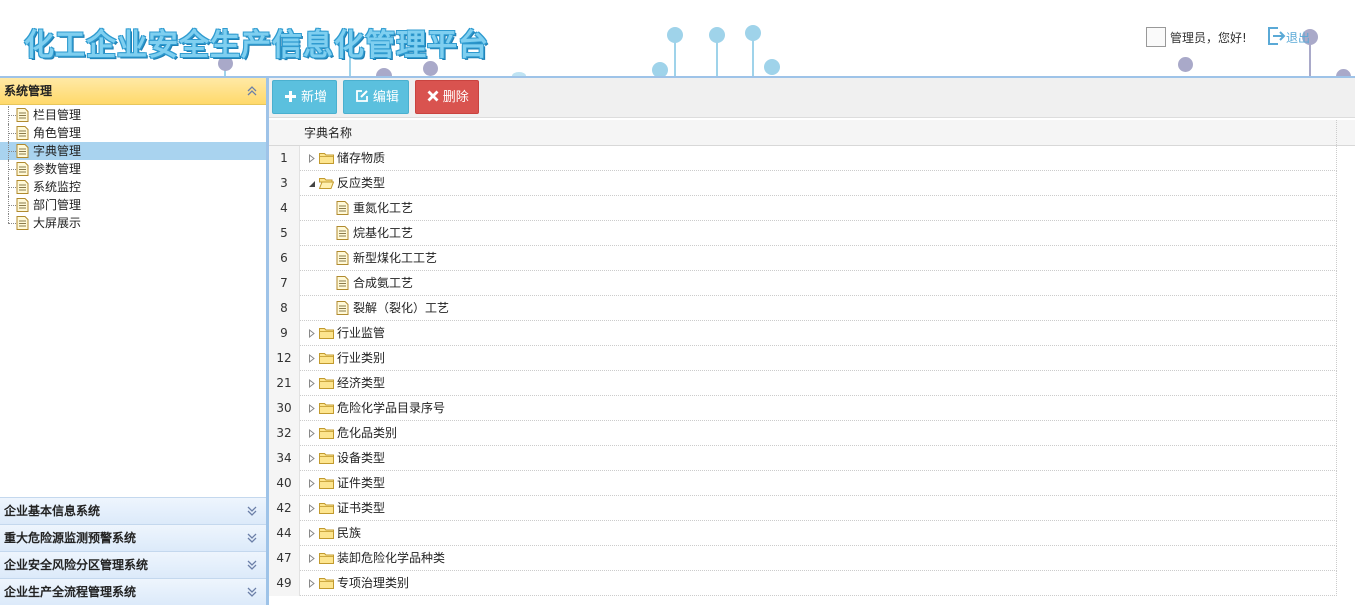 Image resolution: width=1355 pixels, height=606 pixels. I want to click on grid-header: 字典名称, so click(812, 133).